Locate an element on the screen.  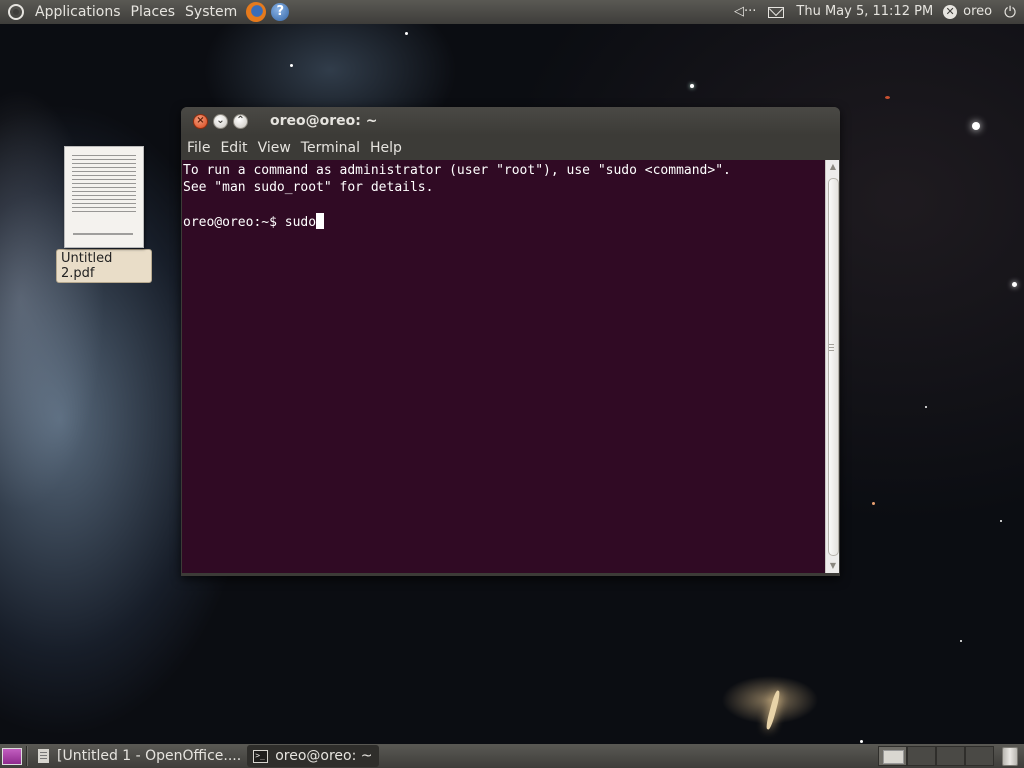
user-name: oreo is located at coordinates (977, 12).